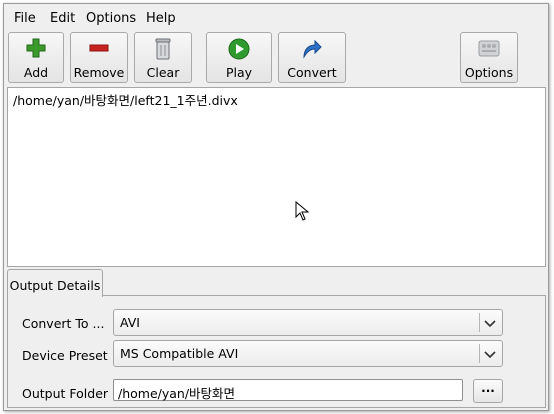 This screenshot has height=414, width=554. I want to click on add-button: Add, so click(36, 57).